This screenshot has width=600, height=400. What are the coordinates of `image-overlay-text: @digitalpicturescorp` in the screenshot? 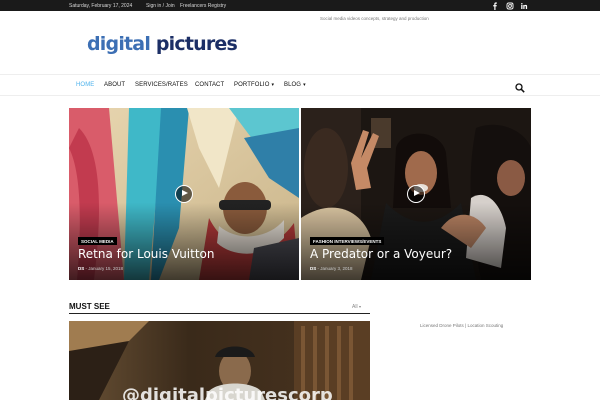 It's located at (227, 392).